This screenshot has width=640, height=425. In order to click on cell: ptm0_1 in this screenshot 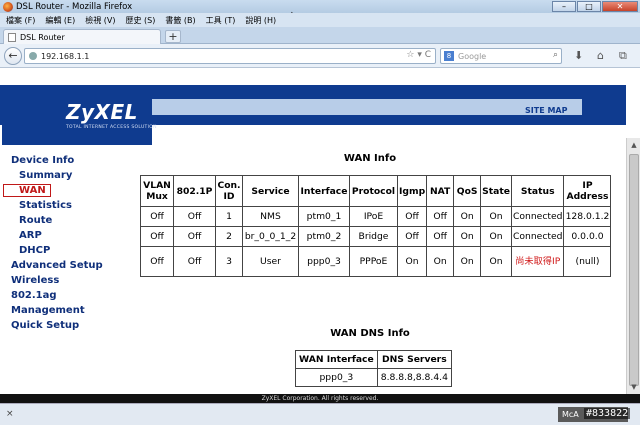, I will do `click(324, 216)`.